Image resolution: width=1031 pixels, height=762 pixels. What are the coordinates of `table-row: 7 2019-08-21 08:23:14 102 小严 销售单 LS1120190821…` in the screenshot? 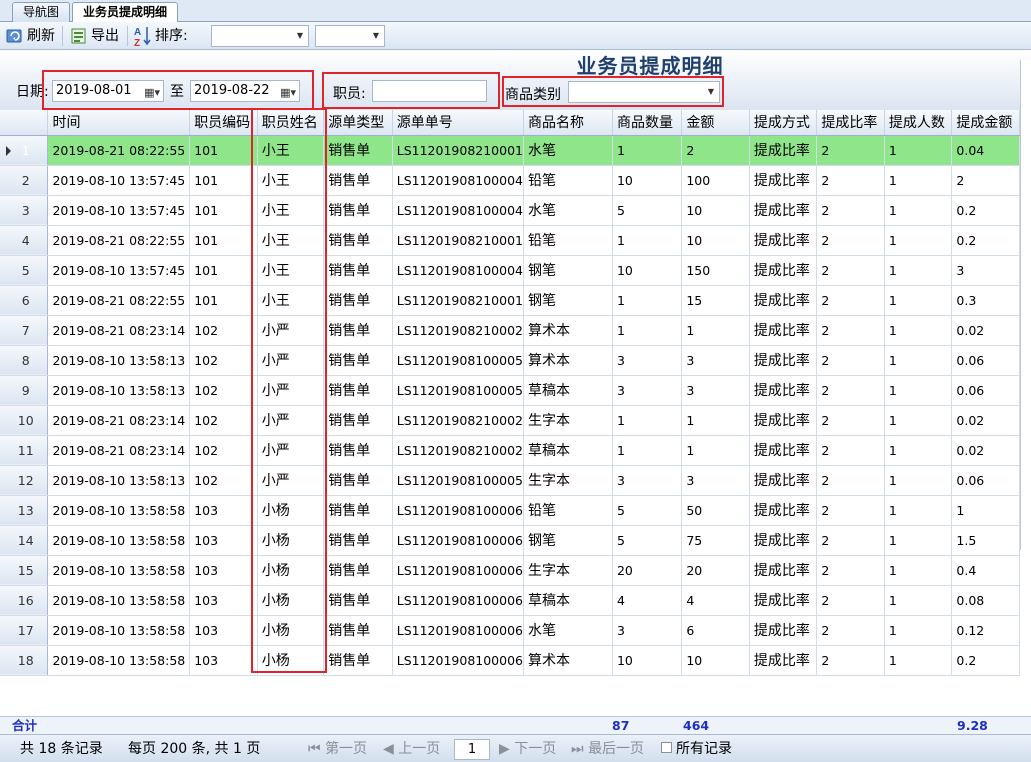 It's located at (510, 330).